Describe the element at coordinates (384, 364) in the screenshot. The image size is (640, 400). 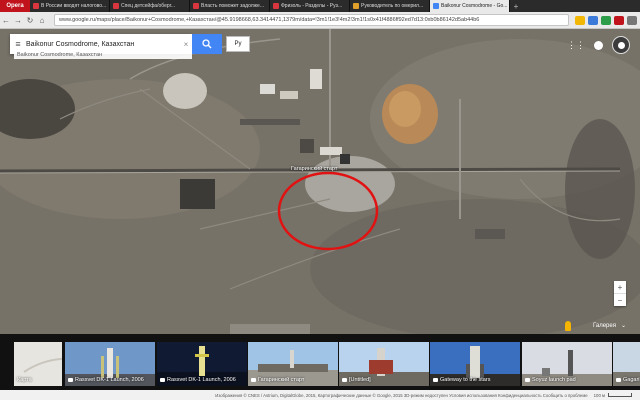
I see `gallery-thumbnail: [Untitled]` at that location.